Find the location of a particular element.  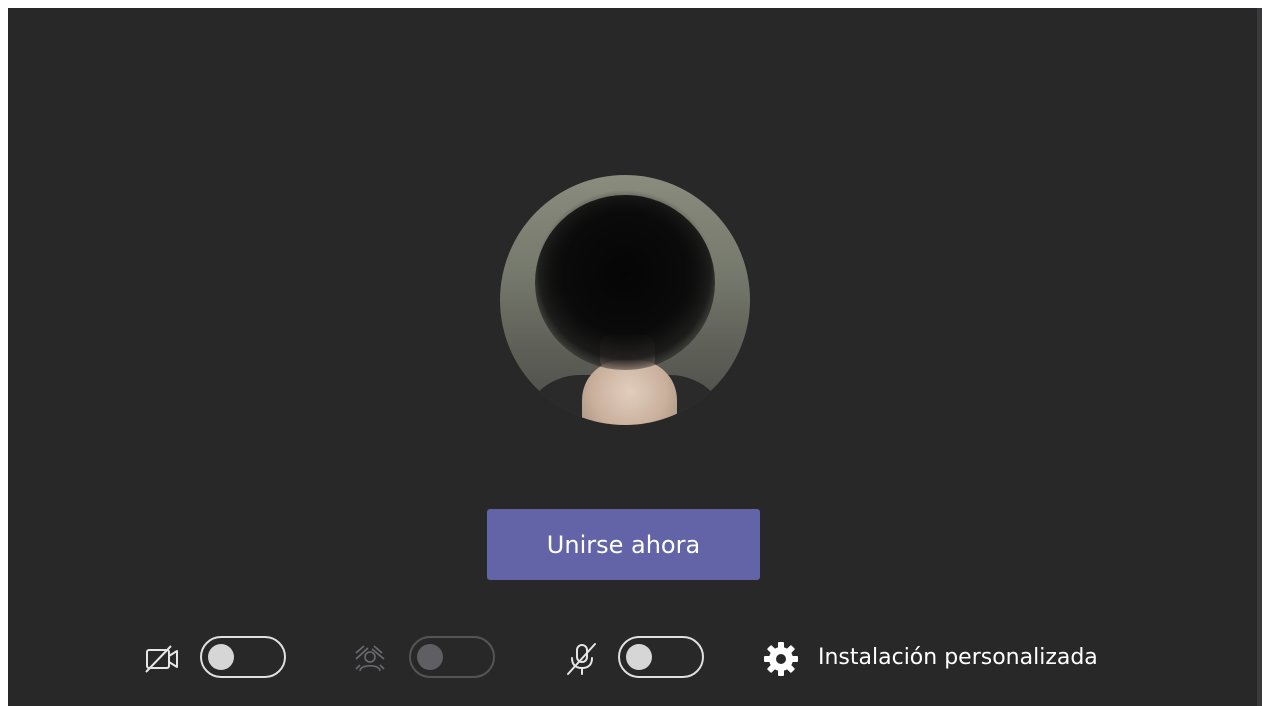

microphone-off-icon is located at coordinates (582, 659).